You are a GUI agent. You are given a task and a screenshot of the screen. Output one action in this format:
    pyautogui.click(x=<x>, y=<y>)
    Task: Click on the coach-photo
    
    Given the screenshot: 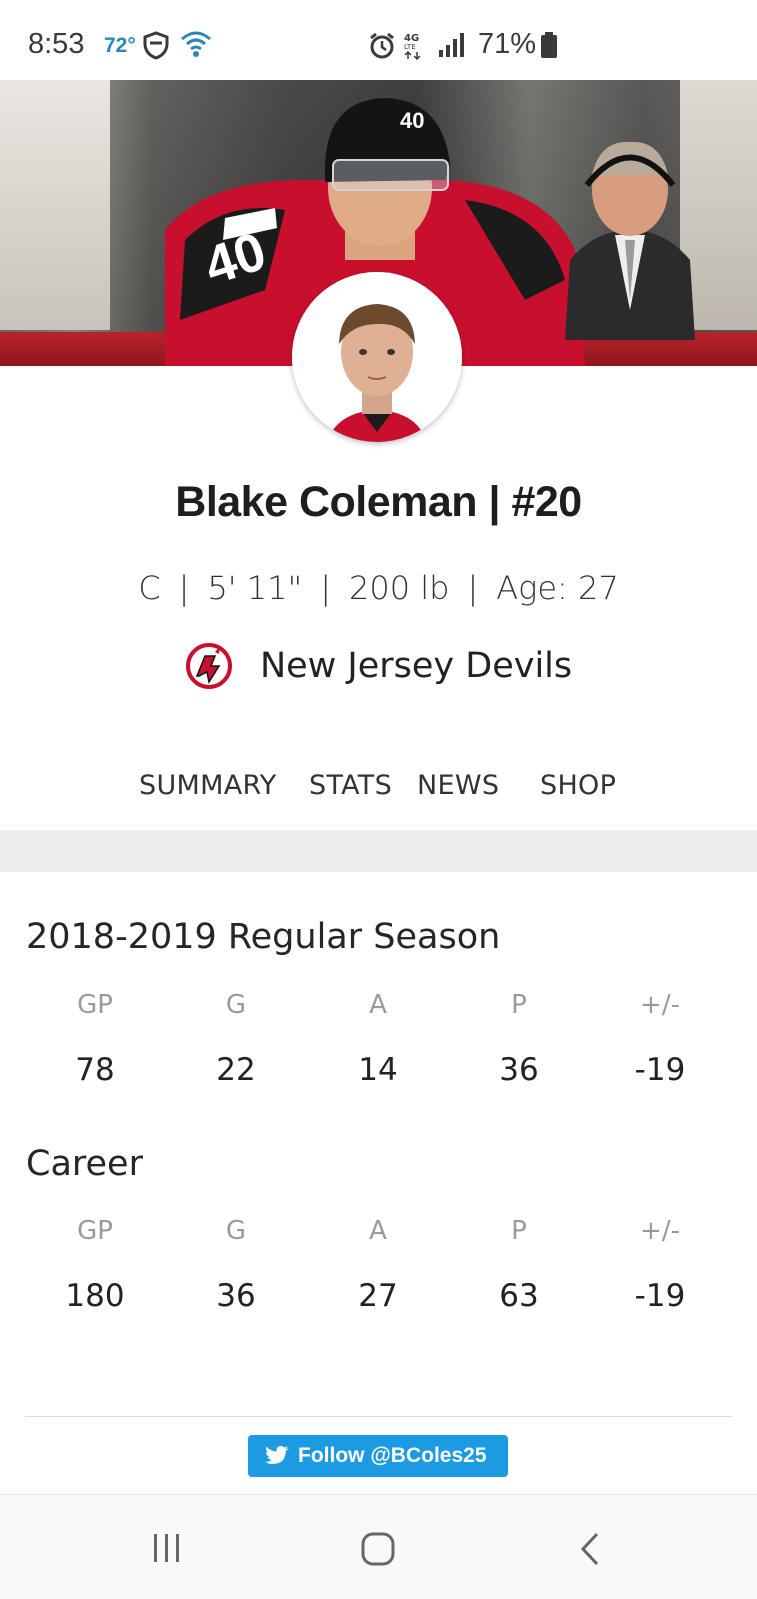 What is the action you would take?
    pyautogui.click(x=630, y=240)
    